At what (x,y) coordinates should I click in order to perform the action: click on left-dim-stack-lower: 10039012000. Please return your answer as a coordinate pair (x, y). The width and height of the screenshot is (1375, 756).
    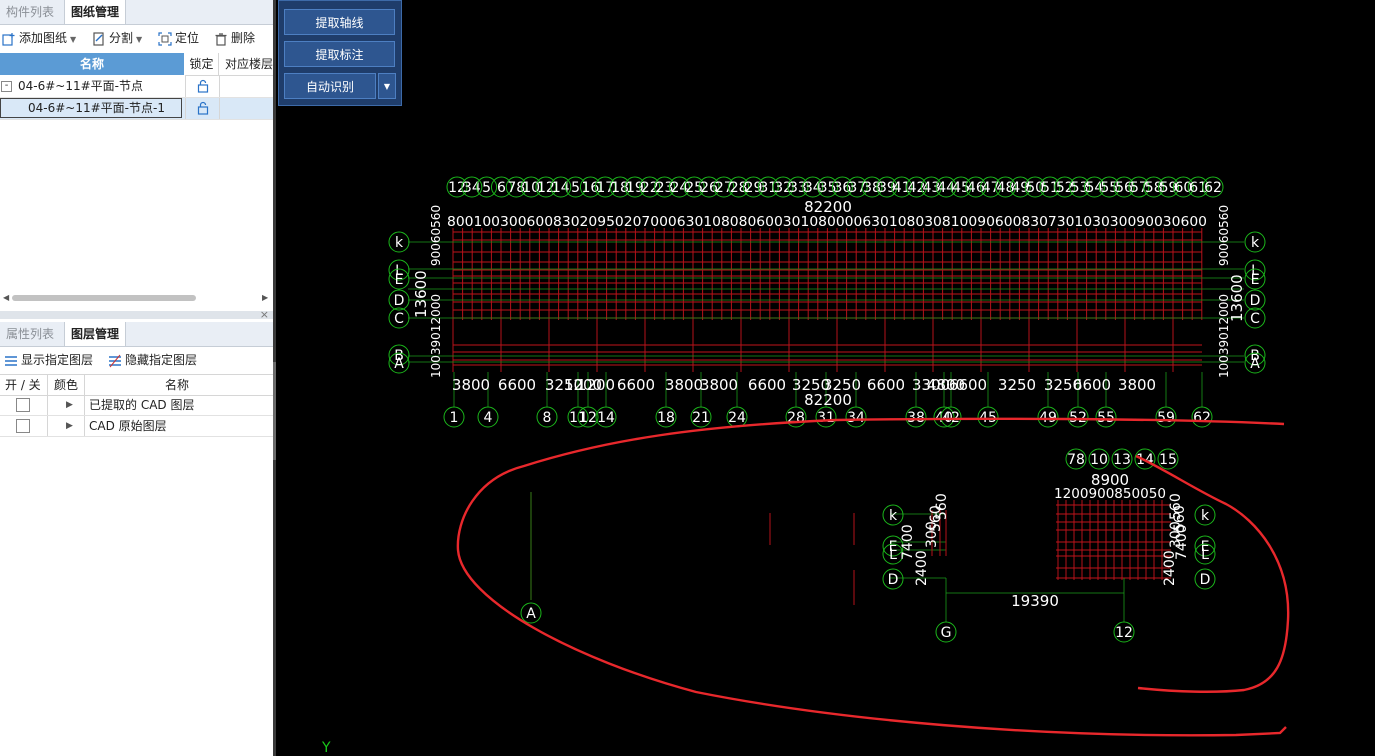
    Looking at the image, I should click on (436, 336).